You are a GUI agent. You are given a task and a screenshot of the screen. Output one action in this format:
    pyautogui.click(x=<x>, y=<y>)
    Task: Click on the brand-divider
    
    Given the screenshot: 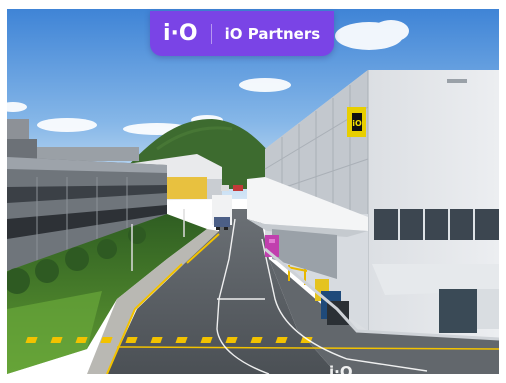 What is the action you would take?
    pyautogui.click(x=211, y=33)
    